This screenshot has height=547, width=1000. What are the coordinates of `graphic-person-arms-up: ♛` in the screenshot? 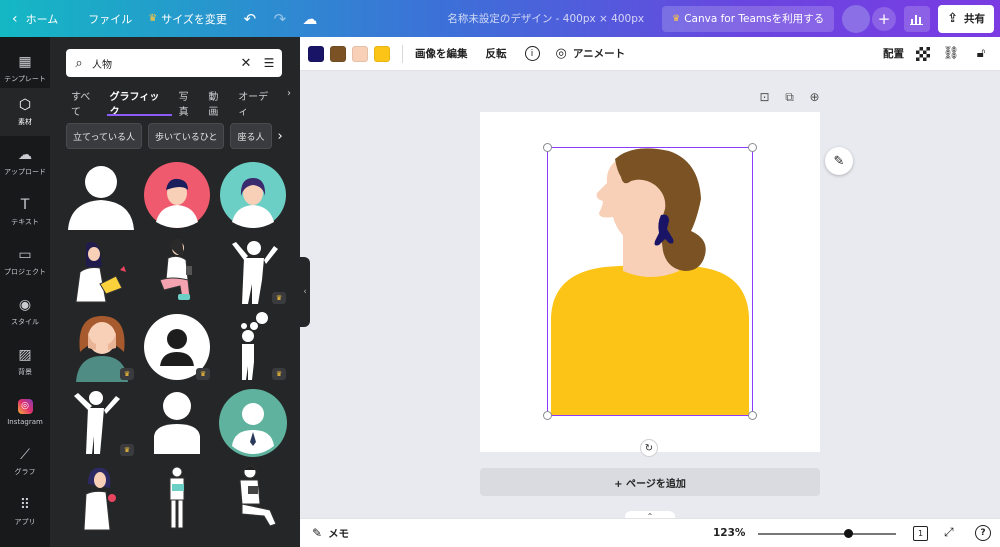 It's located at (101, 423).